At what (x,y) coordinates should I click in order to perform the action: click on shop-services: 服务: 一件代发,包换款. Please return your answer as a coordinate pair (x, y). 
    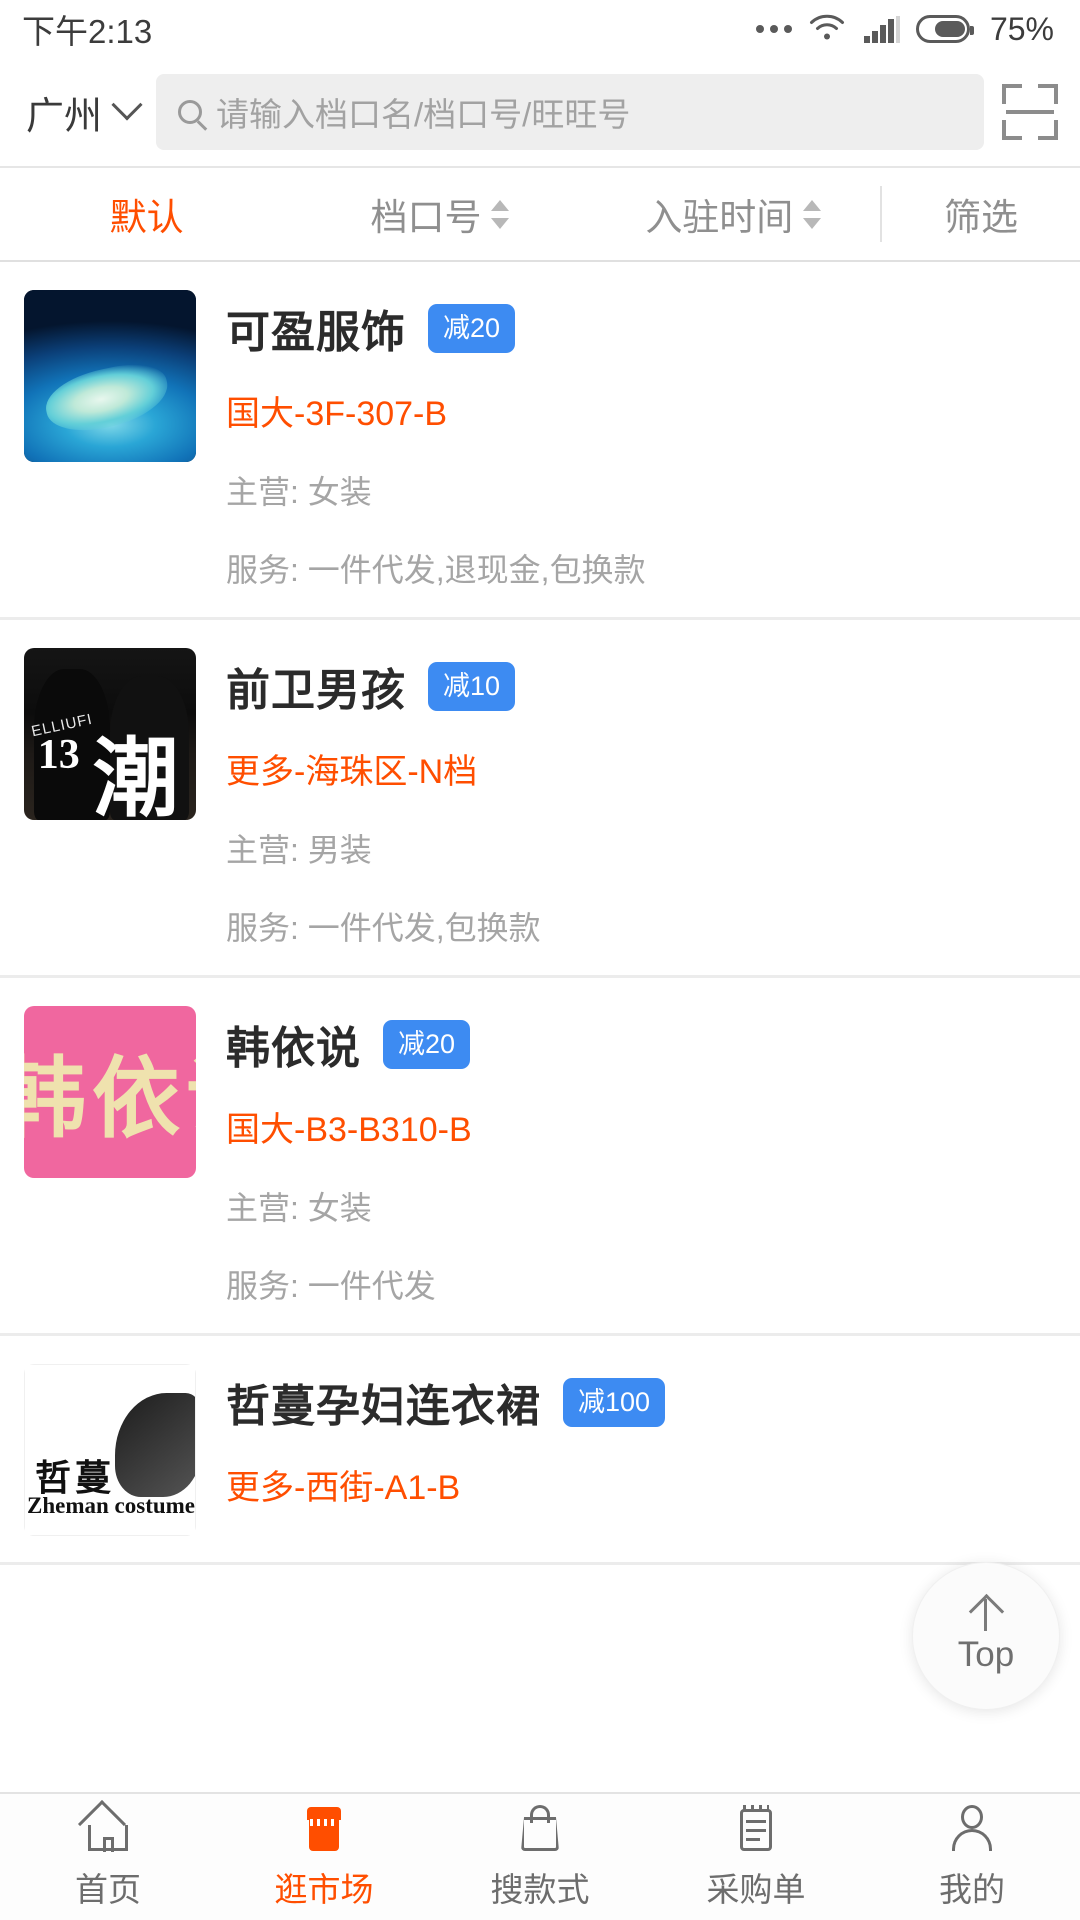
    Looking at the image, I should click on (383, 928).